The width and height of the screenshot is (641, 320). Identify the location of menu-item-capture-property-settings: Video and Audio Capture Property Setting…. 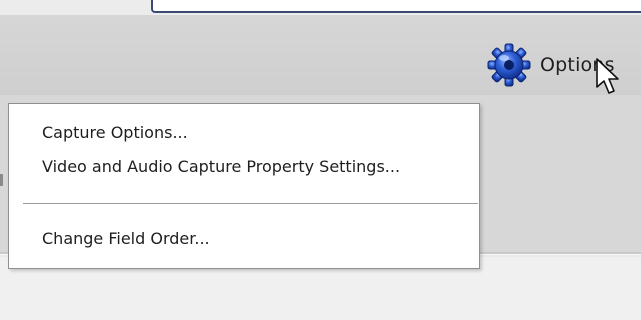
(244, 167).